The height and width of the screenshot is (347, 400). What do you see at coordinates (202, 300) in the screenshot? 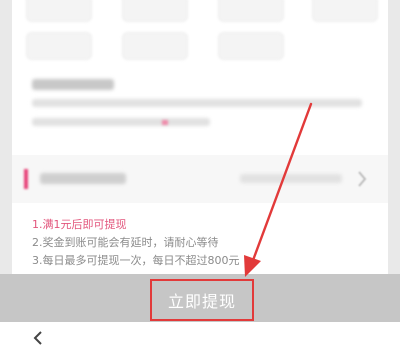
I see `withdraw-now-button: 立即提现` at bounding box center [202, 300].